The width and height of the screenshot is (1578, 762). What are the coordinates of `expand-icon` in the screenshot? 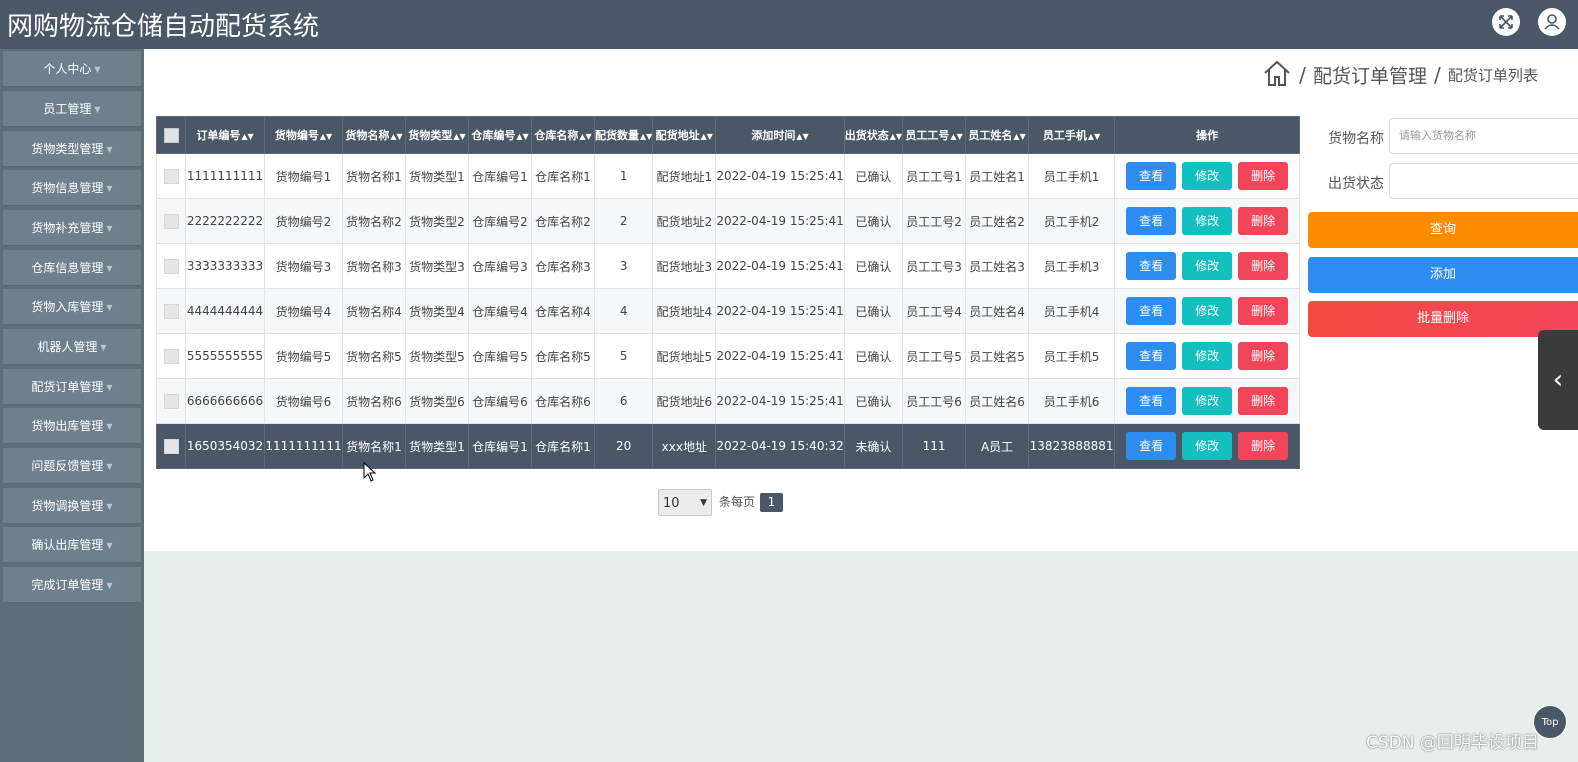 It's located at (1506, 22).